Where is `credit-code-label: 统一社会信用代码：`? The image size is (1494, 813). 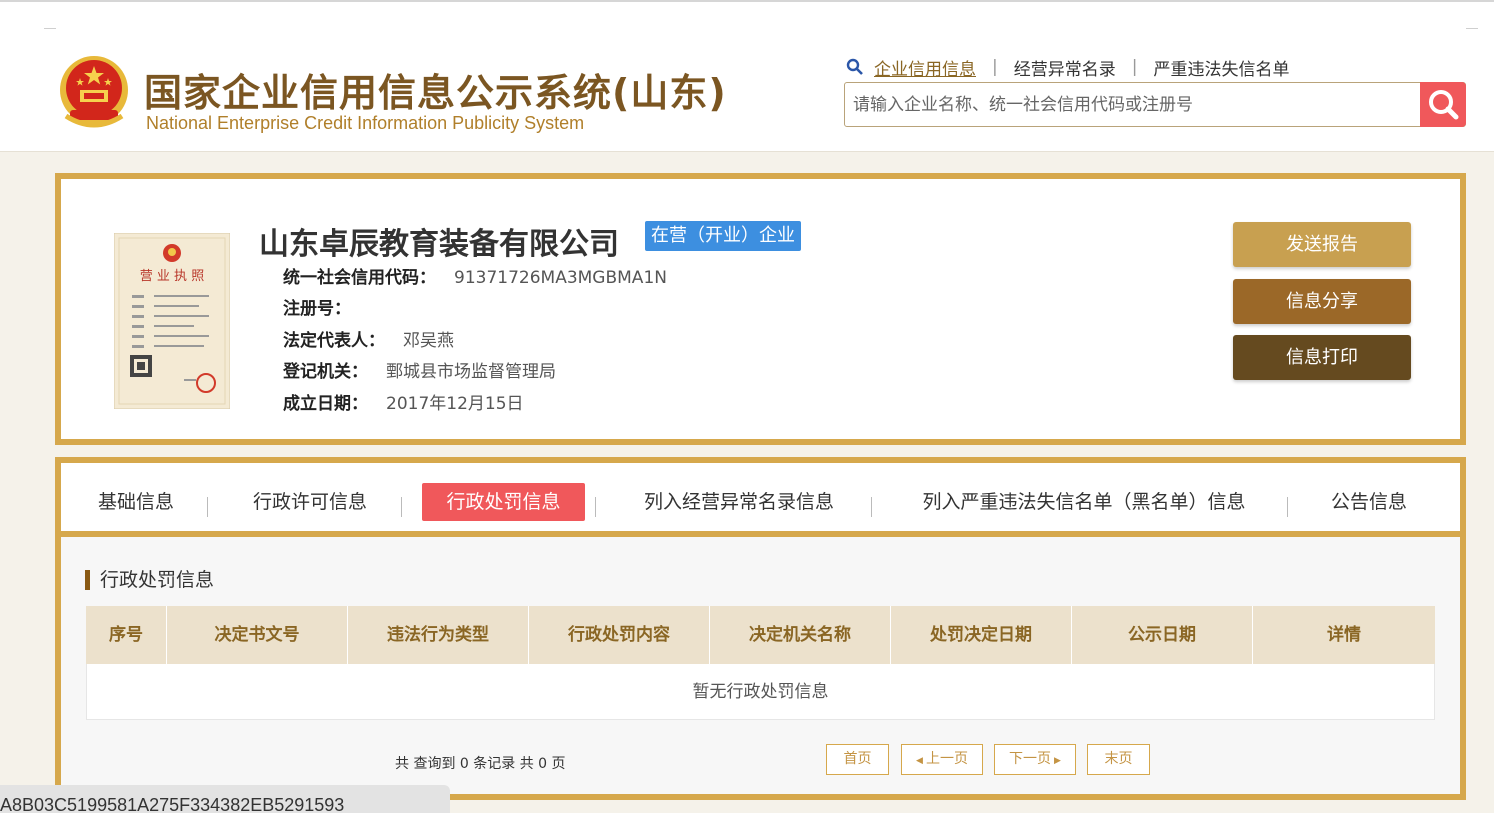
credit-code-label: 统一社会信用代码： is located at coordinates (359, 278).